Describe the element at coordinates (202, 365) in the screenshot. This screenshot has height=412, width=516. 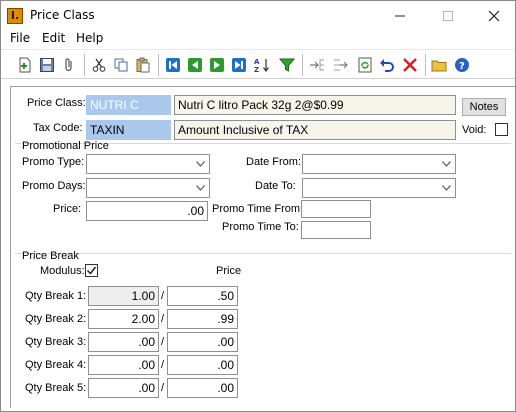
I see `qty-break-4-price-field: .00` at that location.